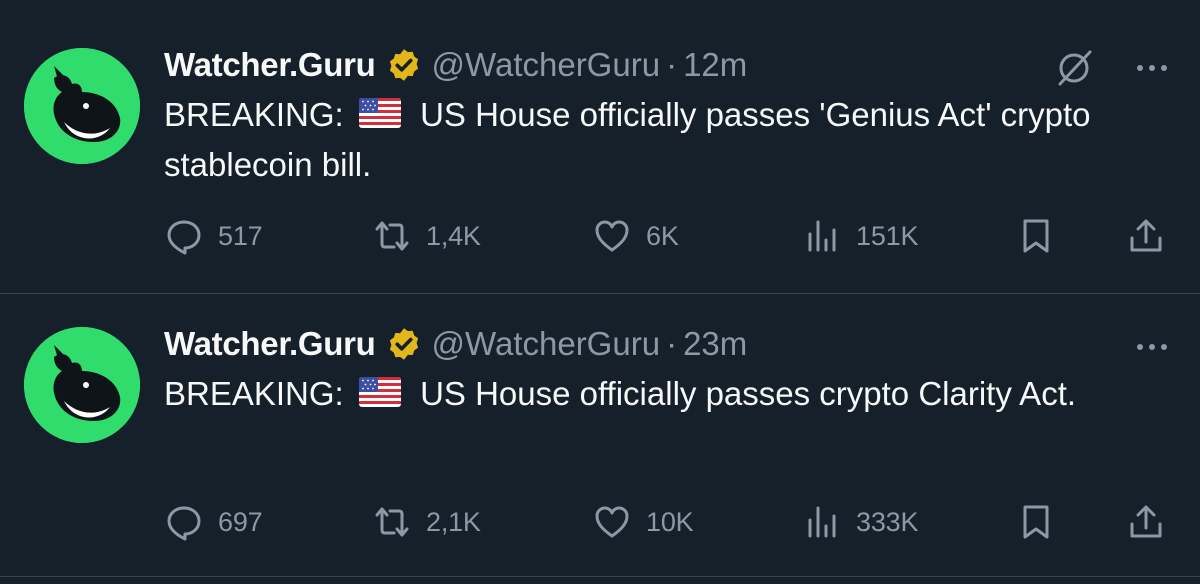 Image resolution: width=1200 pixels, height=584 pixels. I want to click on views-count: 151K, so click(887, 235).